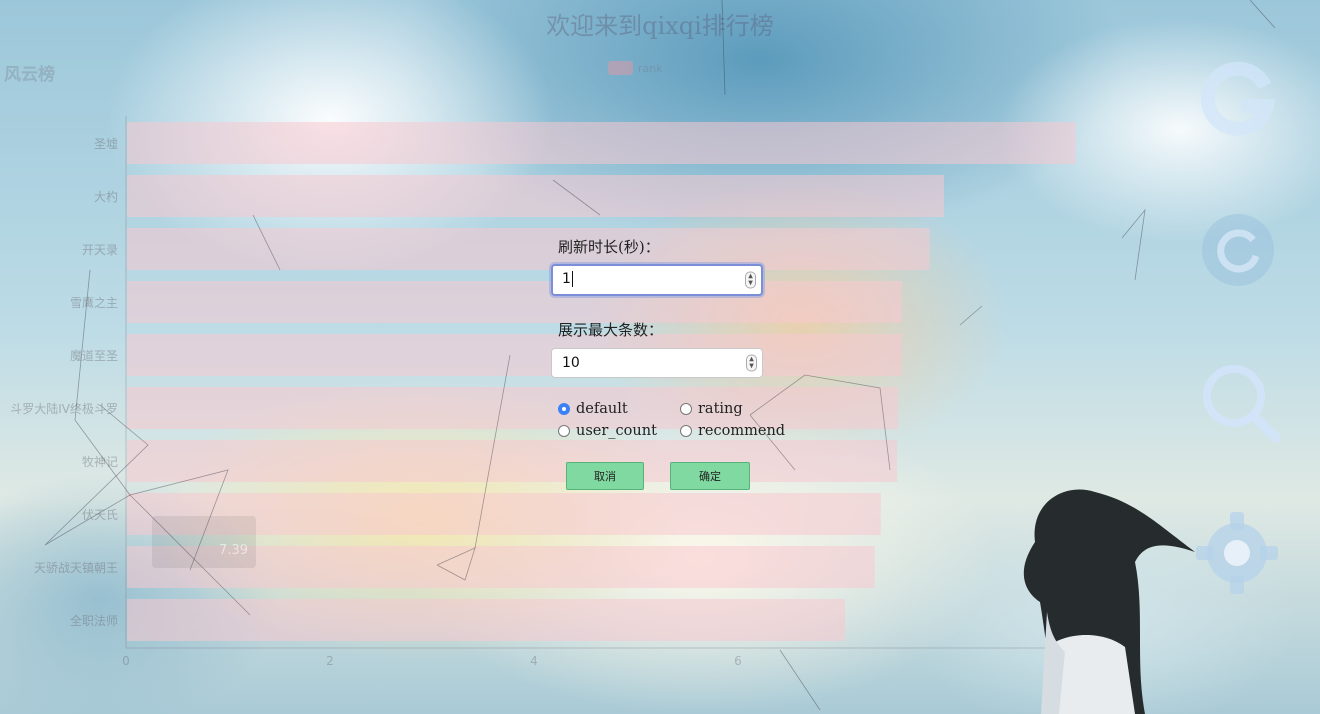 This screenshot has height=714, width=1320. I want to click on text-cursor, so click(572, 279).